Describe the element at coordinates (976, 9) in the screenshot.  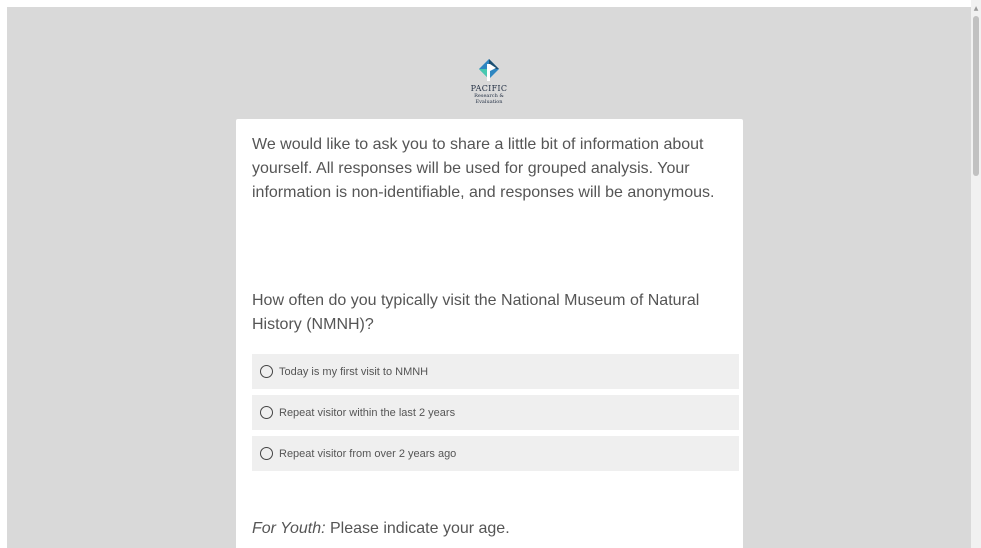
I see `scroll-up-arrow-icon: ▲` at that location.